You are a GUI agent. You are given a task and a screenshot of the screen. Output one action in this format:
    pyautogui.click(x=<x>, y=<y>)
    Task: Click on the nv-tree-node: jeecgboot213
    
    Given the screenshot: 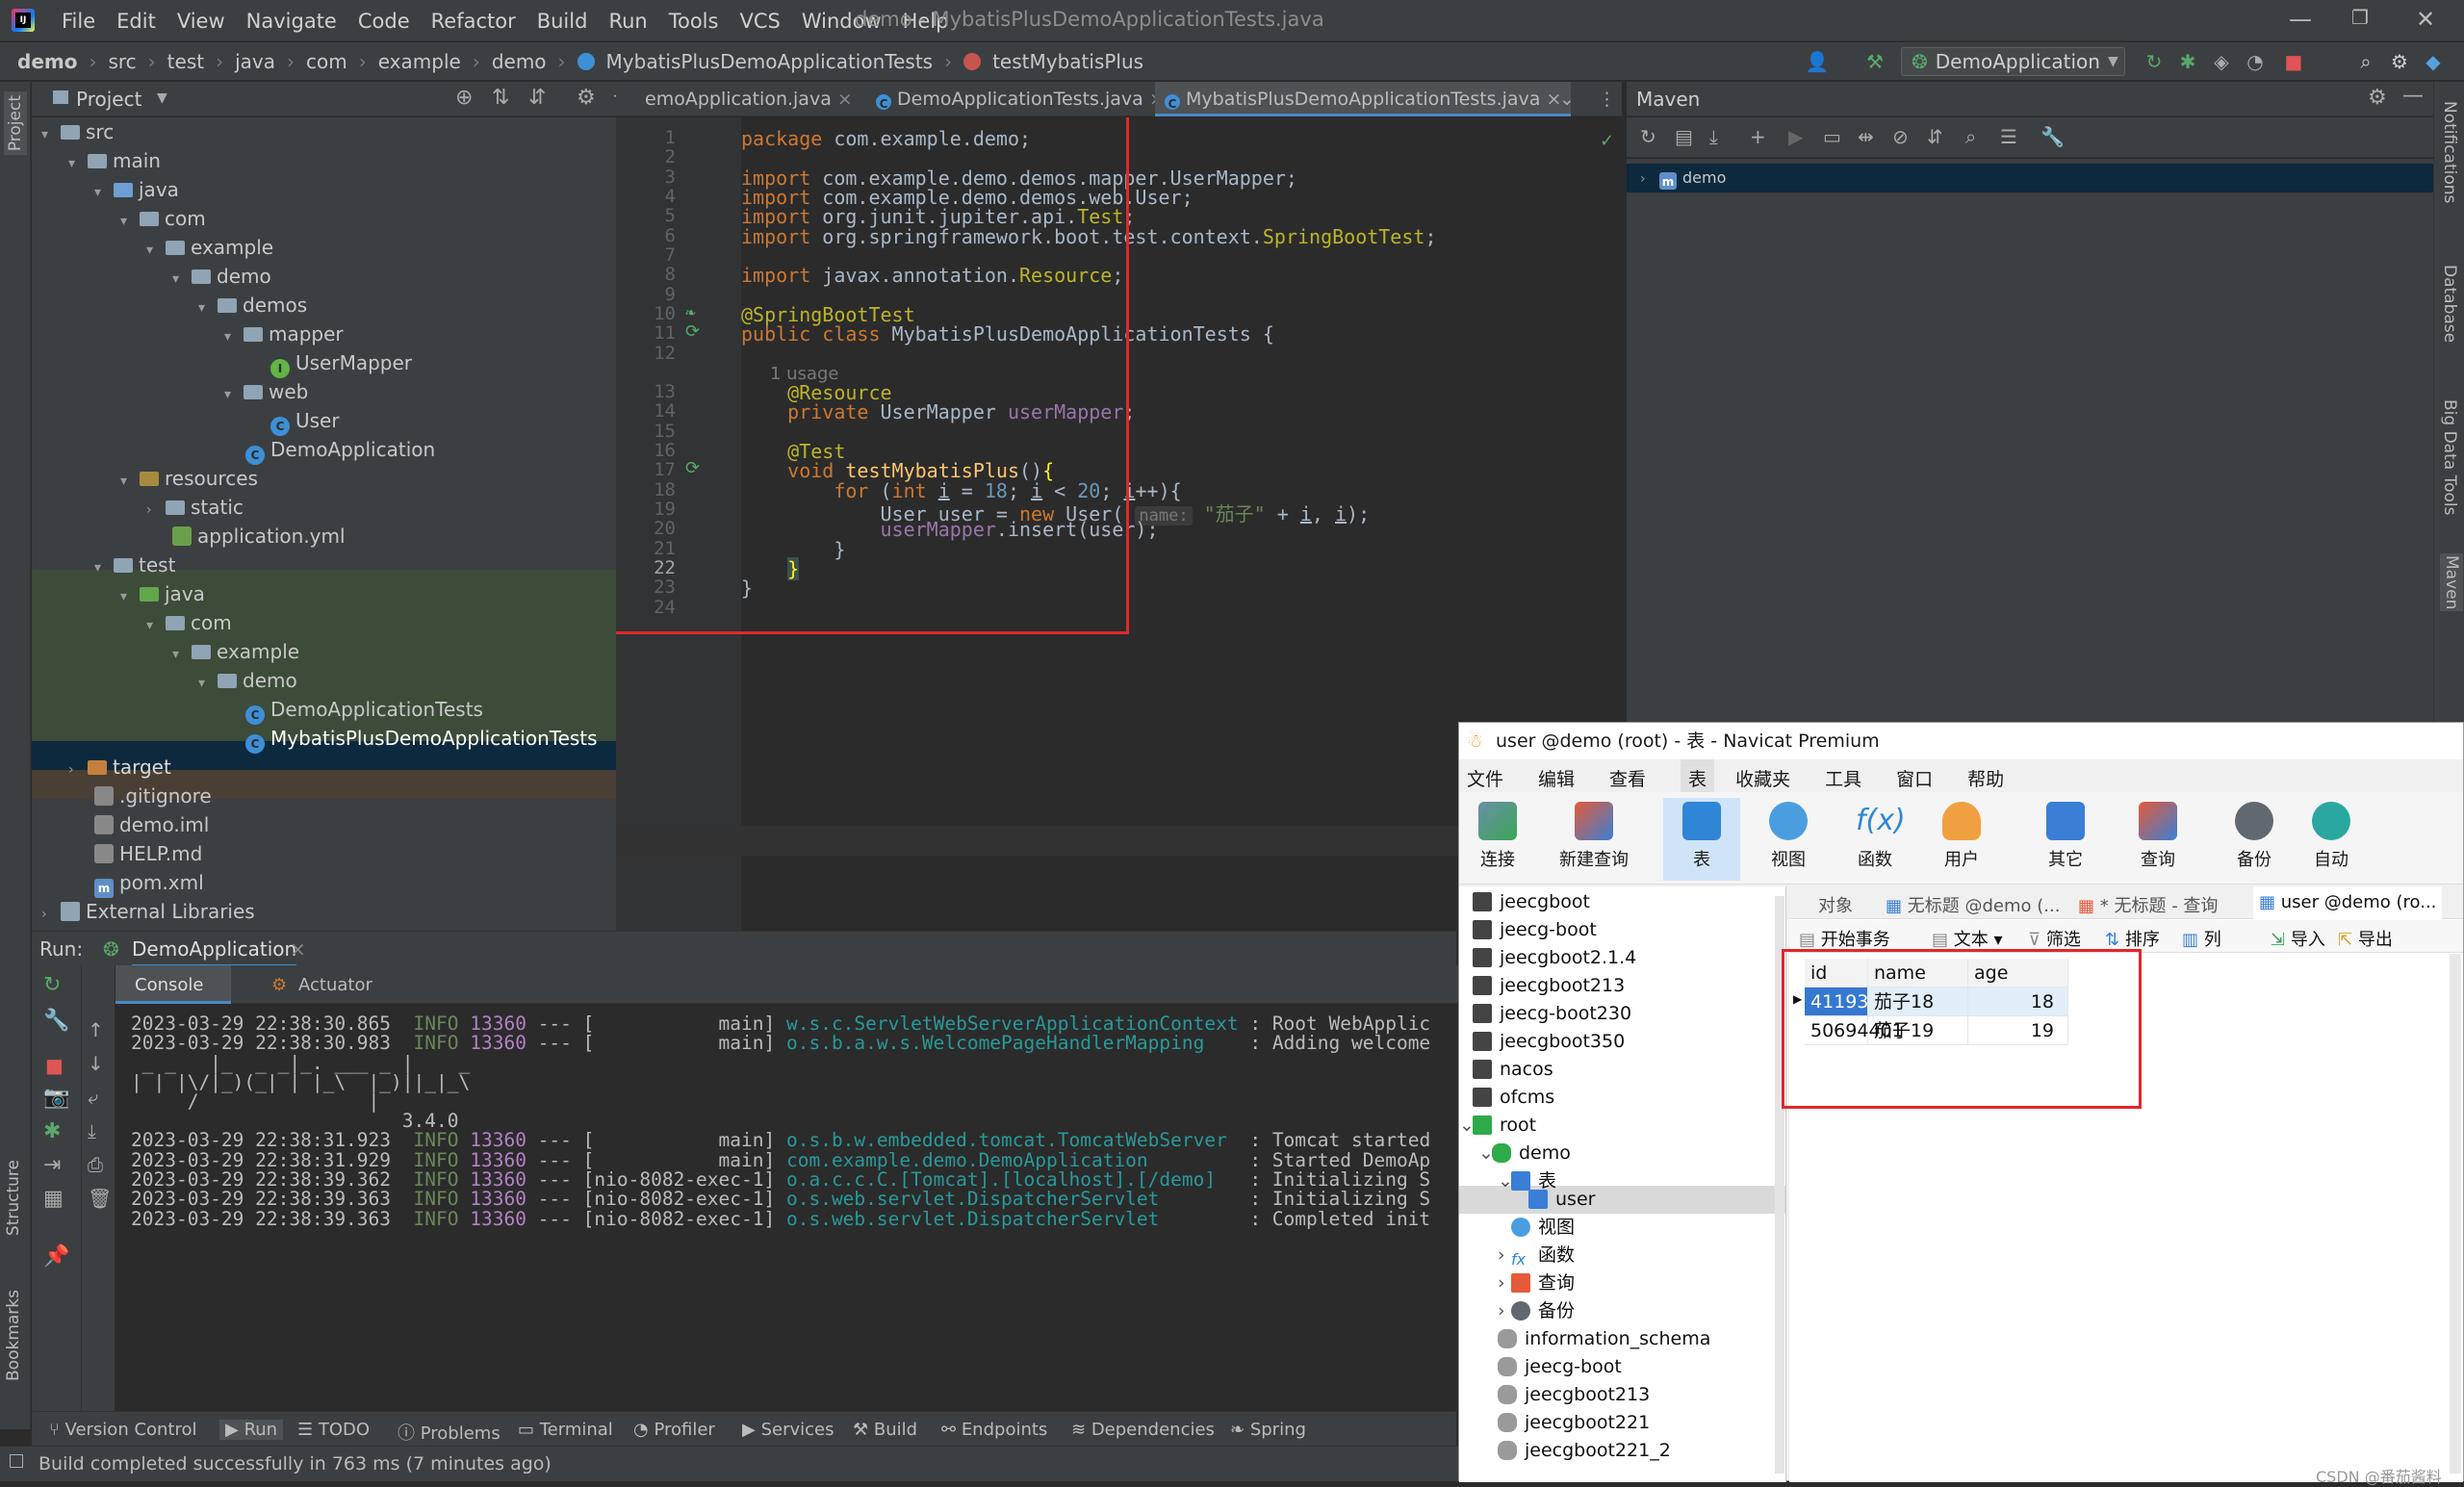 What is the action you would take?
    pyautogui.click(x=1574, y=1395)
    